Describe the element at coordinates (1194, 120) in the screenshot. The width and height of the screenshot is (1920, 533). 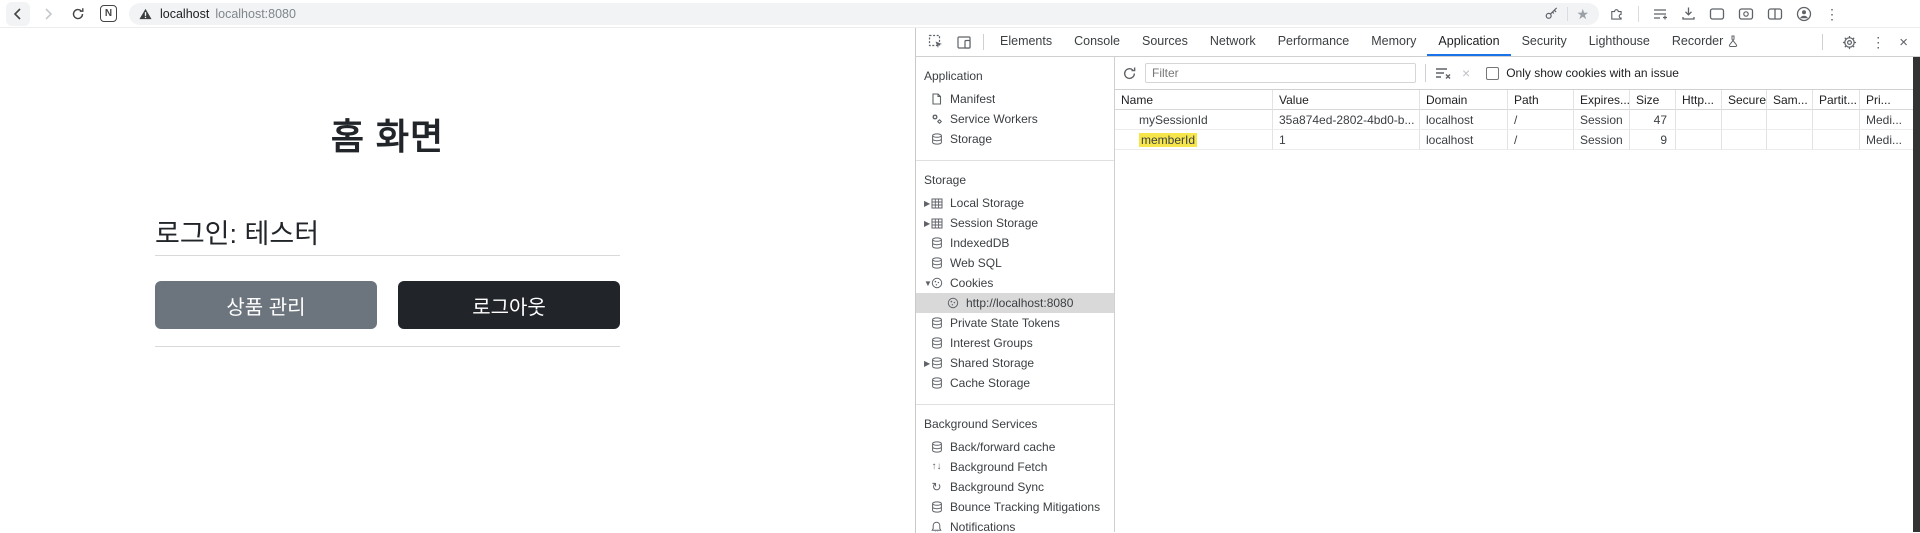
I see `cookie-name-cell: mySessionId` at that location.